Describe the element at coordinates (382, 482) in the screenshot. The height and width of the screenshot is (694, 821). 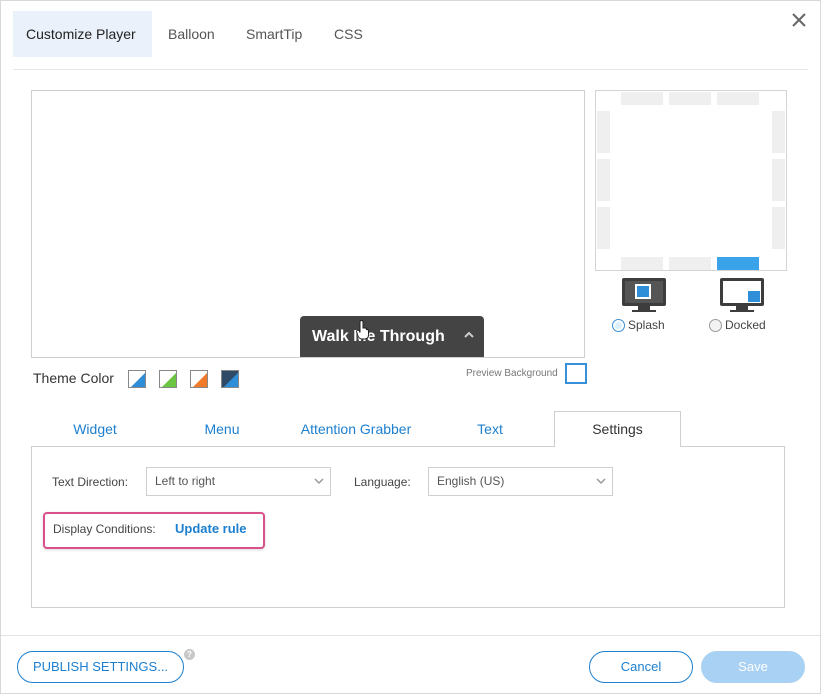
I see `language-label: Language:` at that location.